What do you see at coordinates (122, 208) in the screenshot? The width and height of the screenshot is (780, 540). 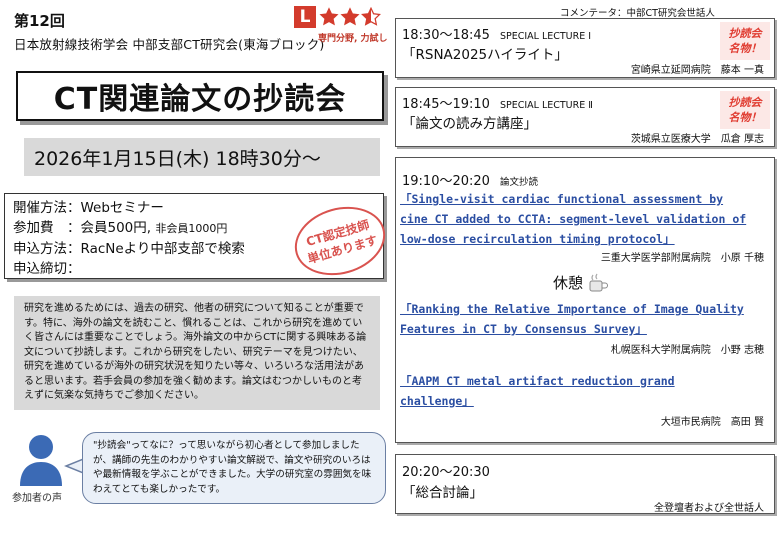 I see `info-method-value: Webセミナー` at bounding box center [122, 208].